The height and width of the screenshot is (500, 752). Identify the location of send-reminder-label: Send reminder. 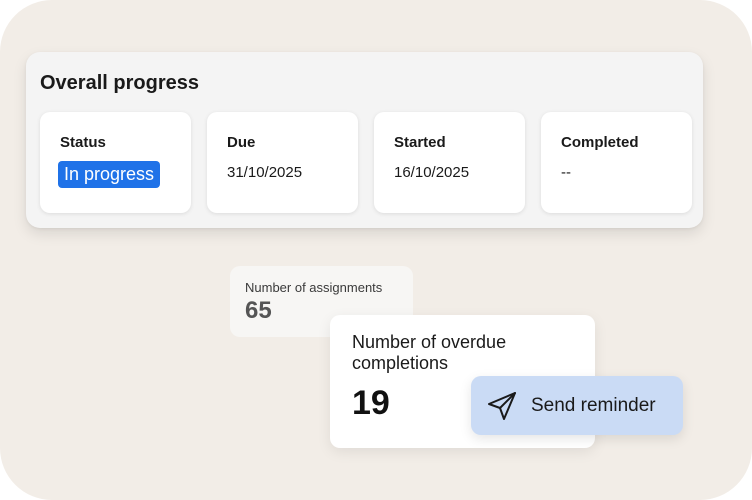
(593, 405).